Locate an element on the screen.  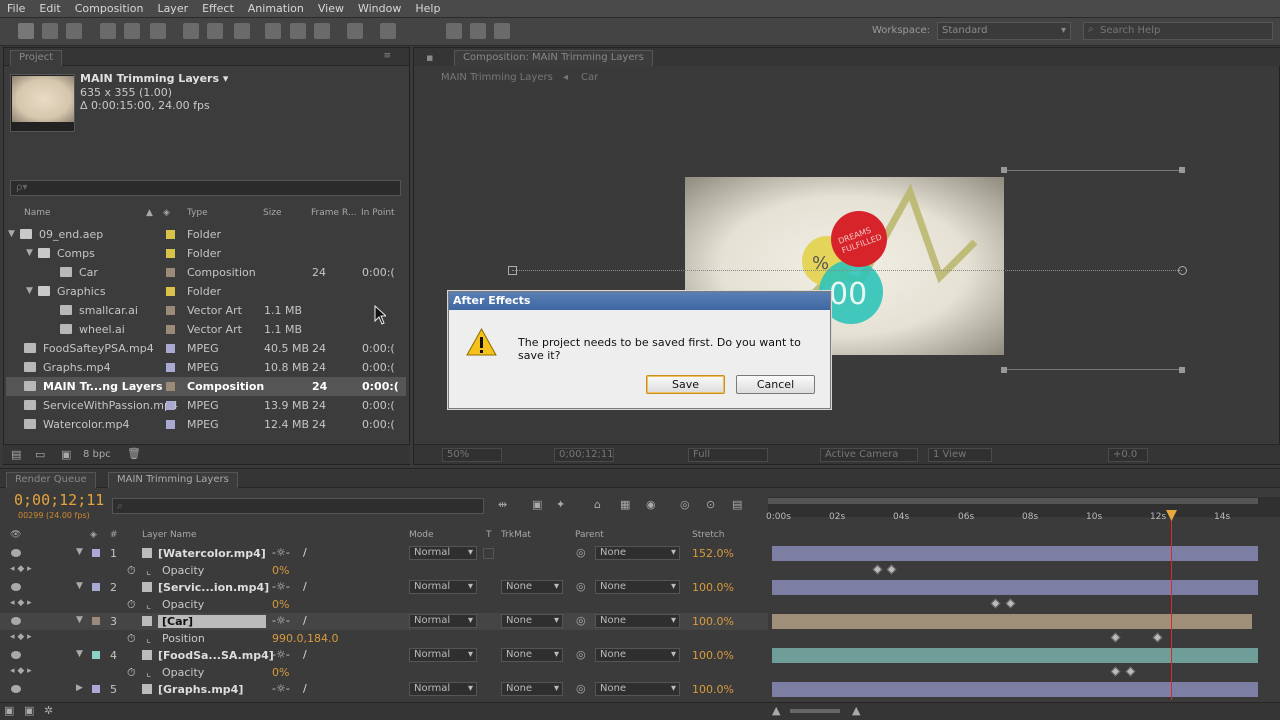
draft-3d-icon: ✦ is located at coordinates (560, 504).